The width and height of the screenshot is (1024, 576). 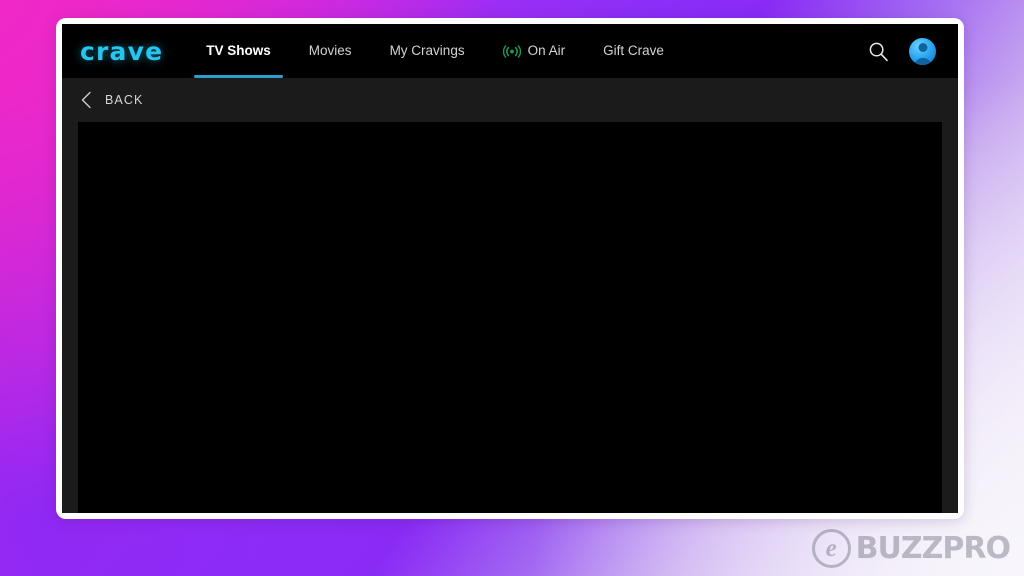 What do you see at coordinates (510, 100) in the screenshot?
I see `back-button: BACK` at bounding box center [510, 100].